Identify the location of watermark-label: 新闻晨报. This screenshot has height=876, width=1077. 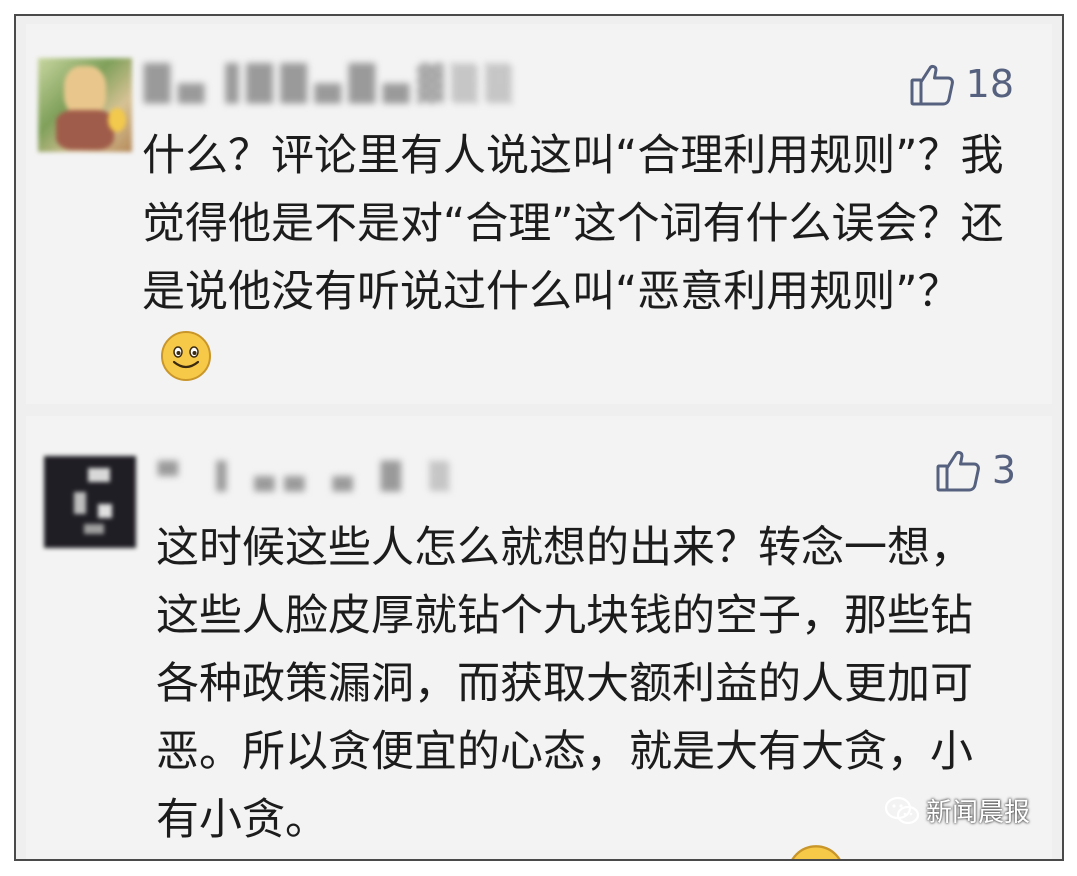
(977, 813).